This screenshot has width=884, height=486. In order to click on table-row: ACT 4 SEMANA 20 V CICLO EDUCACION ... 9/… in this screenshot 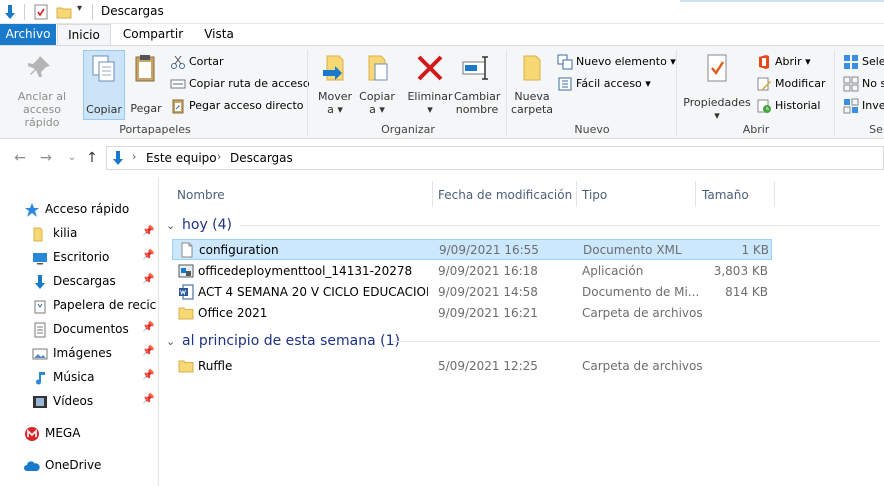, I will do `click(472, 292)`.